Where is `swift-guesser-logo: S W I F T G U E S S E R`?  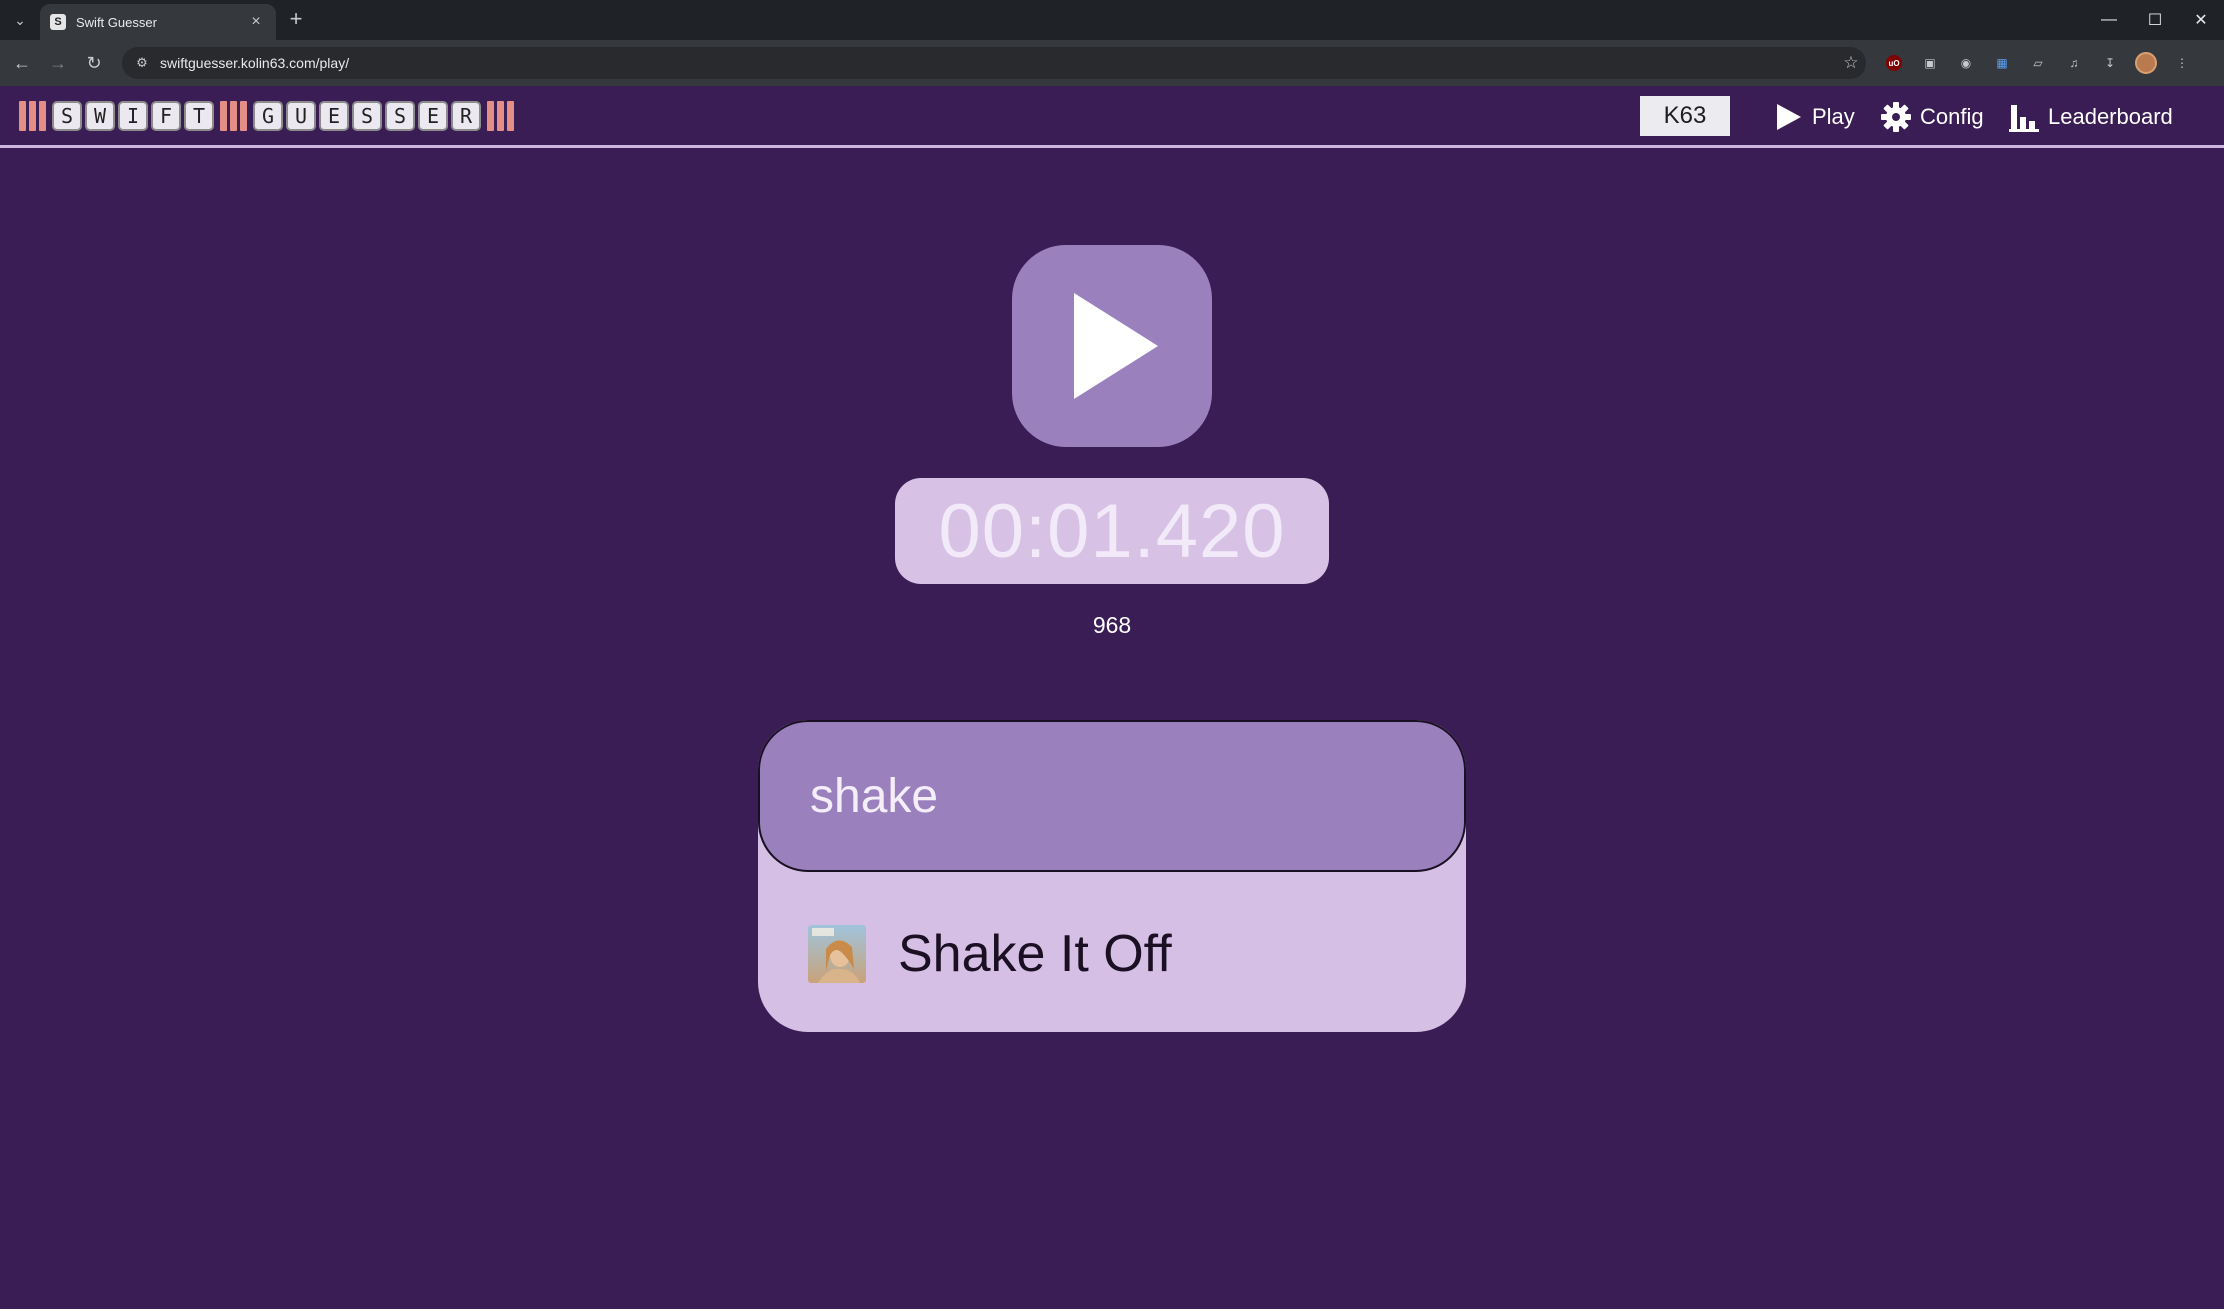 swift-guesser-logo: S W I F T G U E S S E R is located at coordinates (268, 116).